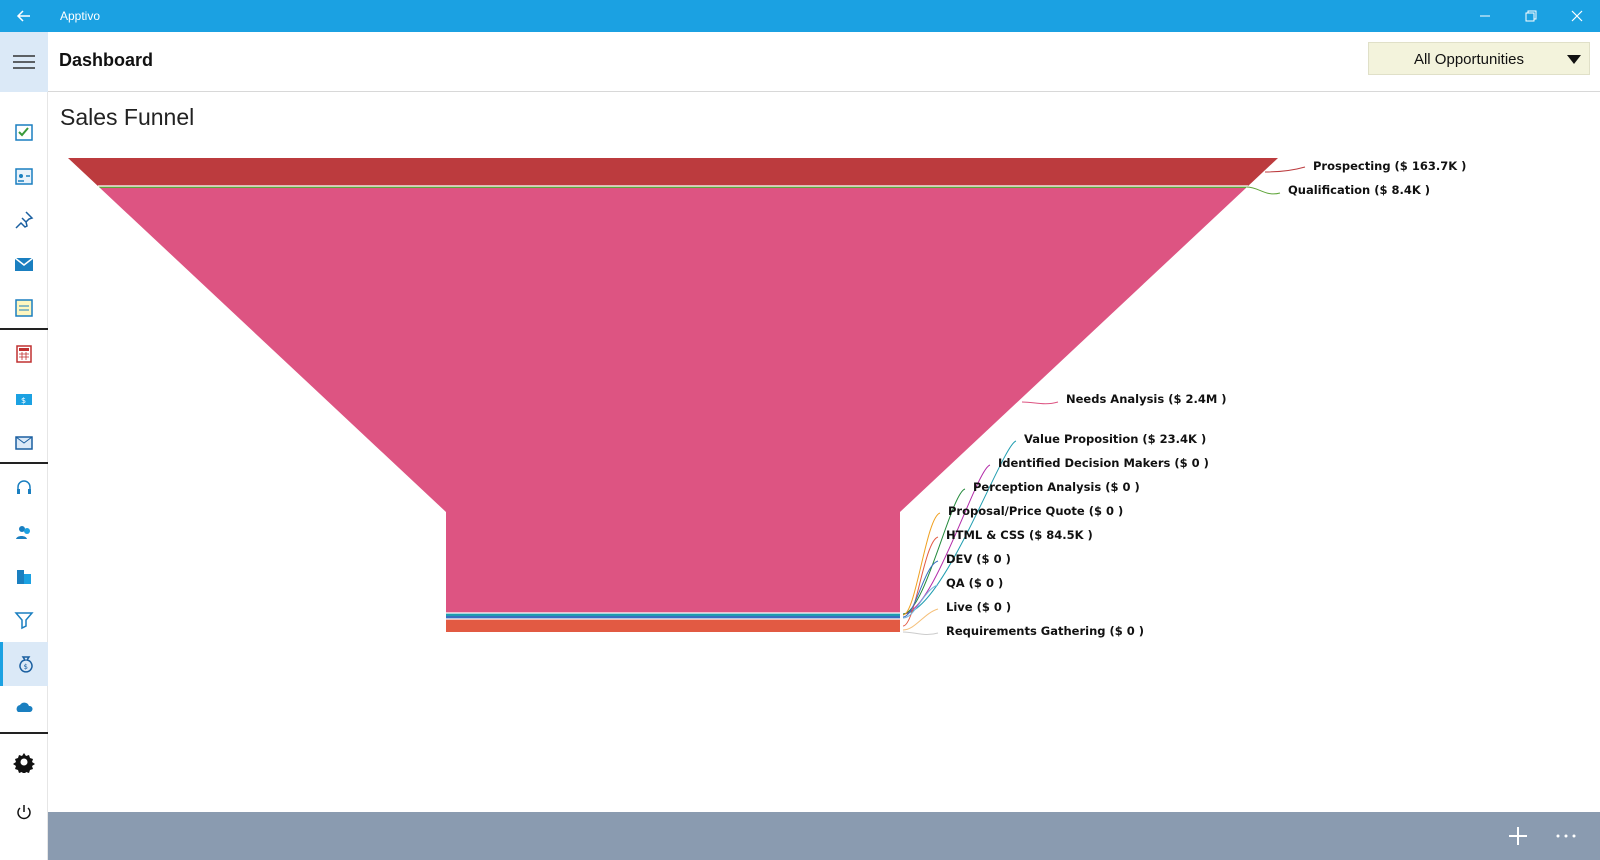 The height and width of the screenshot is (860, 1600). I want to click on plus-icon, so click(1518, 836).